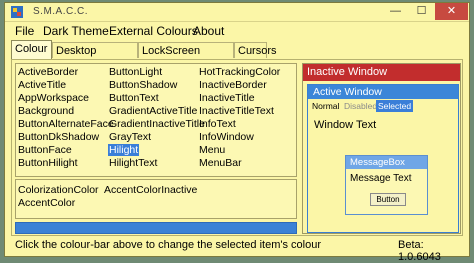 Image resolution: width=474 pixels, height=263 pixels. What do you see at coordinates (233, 85) in the screenshot?
I see `list-item: InactiveBorder` at bounding box center [233, 85].